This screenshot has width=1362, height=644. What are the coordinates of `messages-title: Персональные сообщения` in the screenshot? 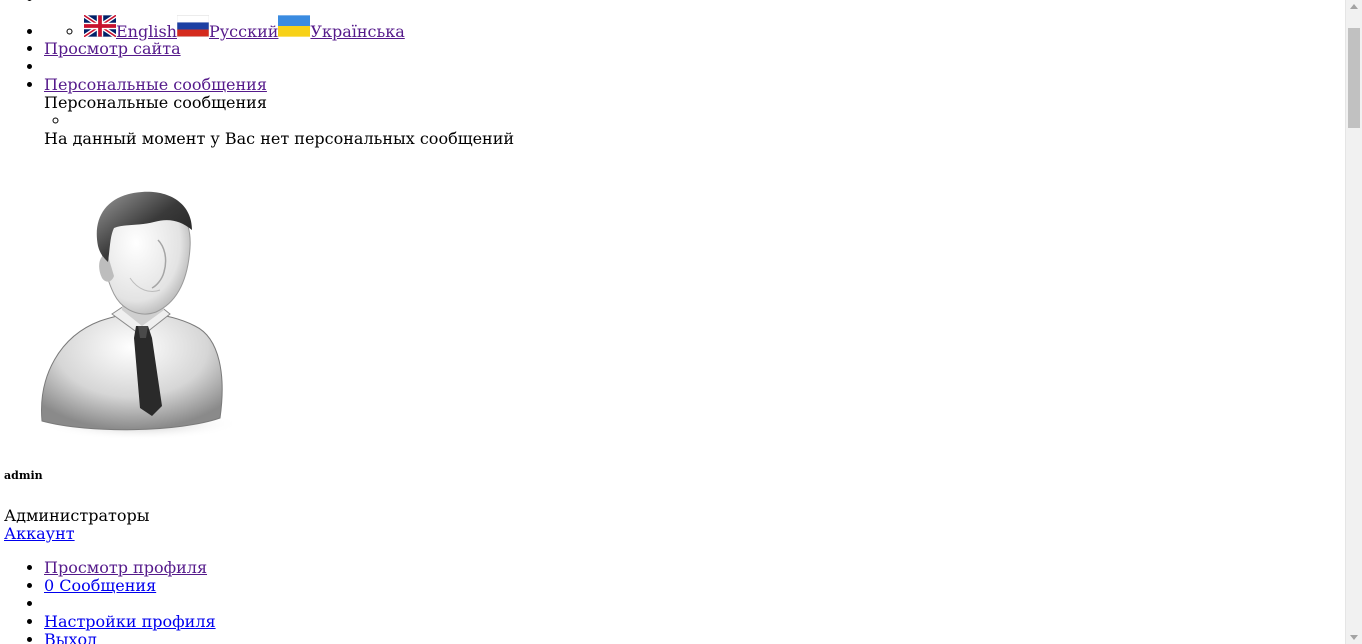 It's located at (155, 102).